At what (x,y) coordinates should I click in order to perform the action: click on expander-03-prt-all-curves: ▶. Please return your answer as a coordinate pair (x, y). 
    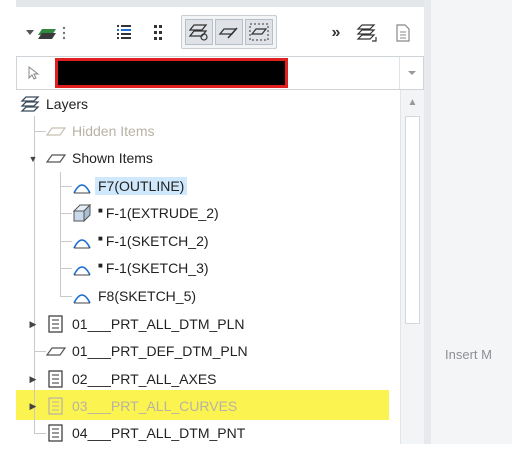
    Looking at the image, I should click on (33, 406).